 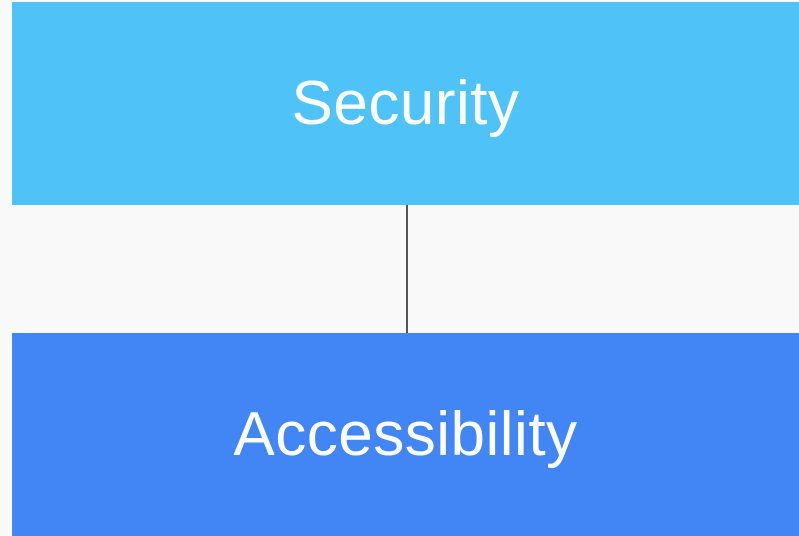 What do you see at coordinates (407, 269) in the screenshot?
I see `connector-line` at bounding box center [407, 269].